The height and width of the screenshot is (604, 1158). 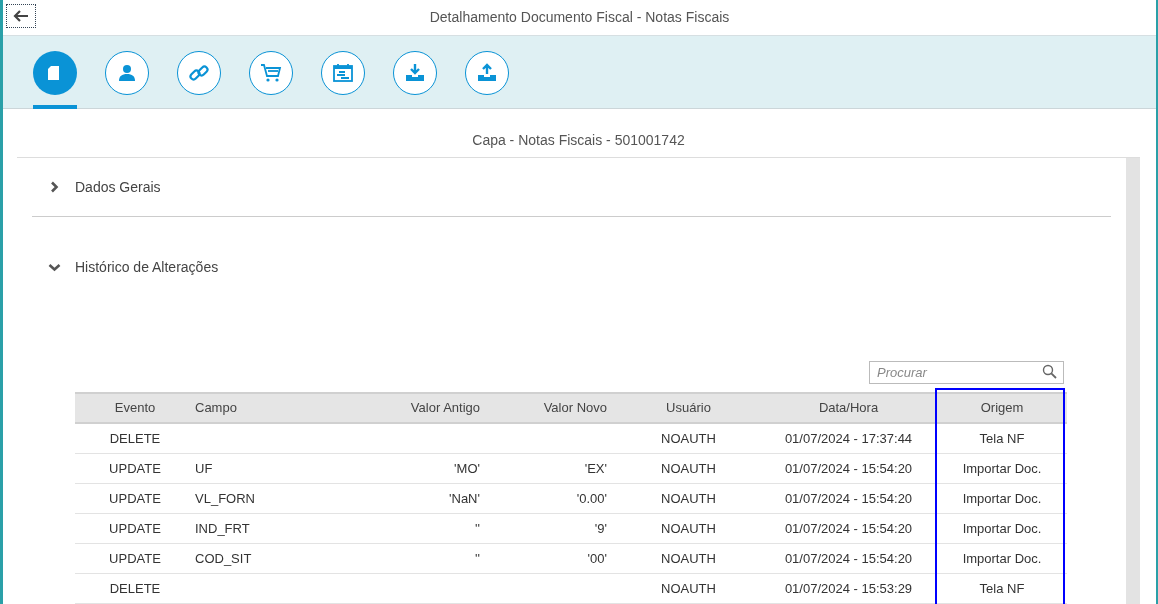 I want to click on table-cell: 'NaN', so click(x=464, y=498).